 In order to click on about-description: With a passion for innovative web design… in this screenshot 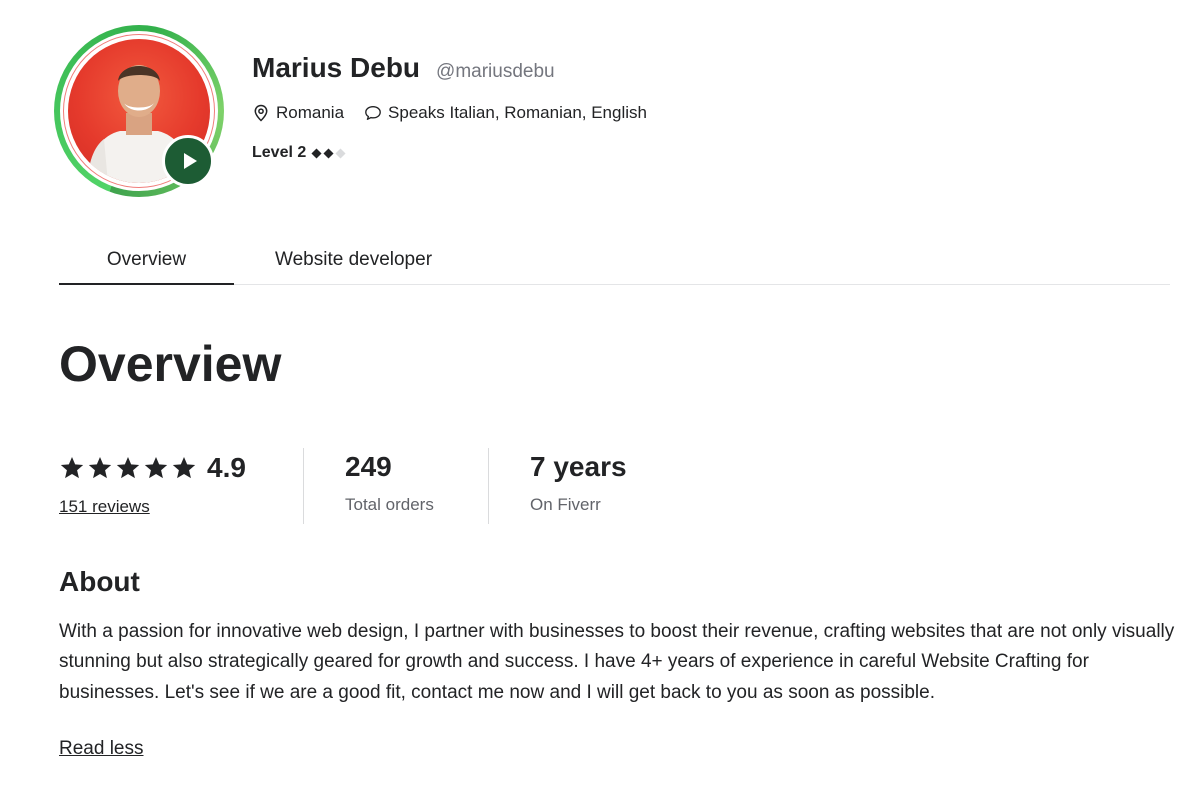, I will do `click(617, 662)`.